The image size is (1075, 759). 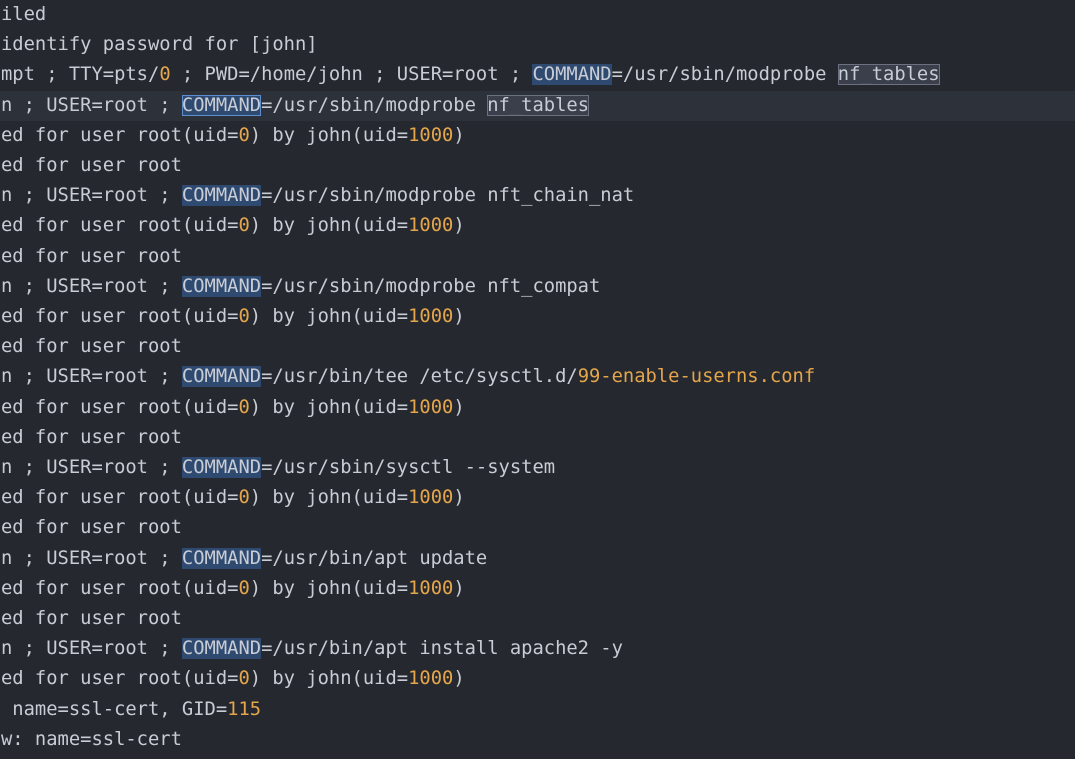 What do you see at coordinates (244, 709) in the screenshot?
I see `number-token: 115` at bounding box center [244, 709].